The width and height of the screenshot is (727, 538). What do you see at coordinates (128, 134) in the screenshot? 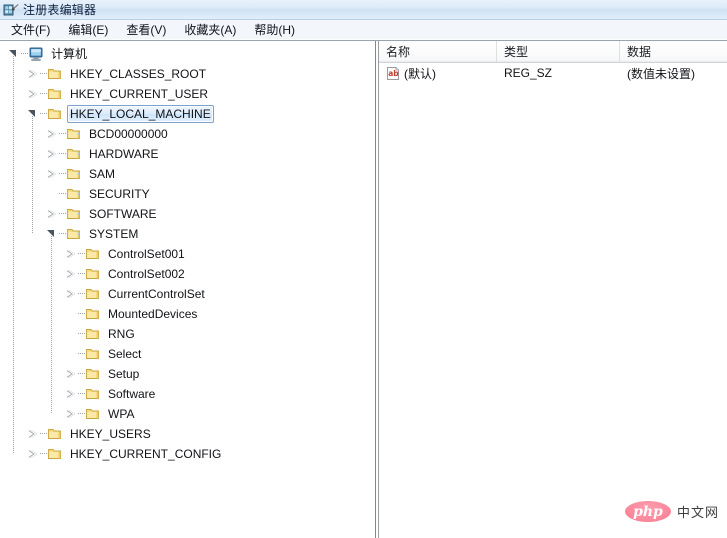
I see `tree-item-label: BCD00000000` at bounding box center [128, 134].